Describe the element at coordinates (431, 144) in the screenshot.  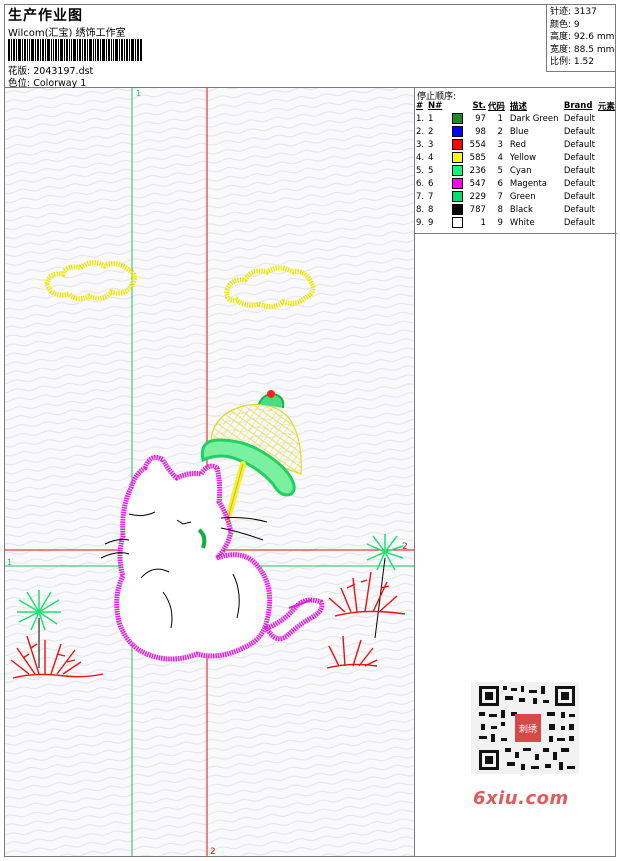
I see `row-n: 3` at that location.